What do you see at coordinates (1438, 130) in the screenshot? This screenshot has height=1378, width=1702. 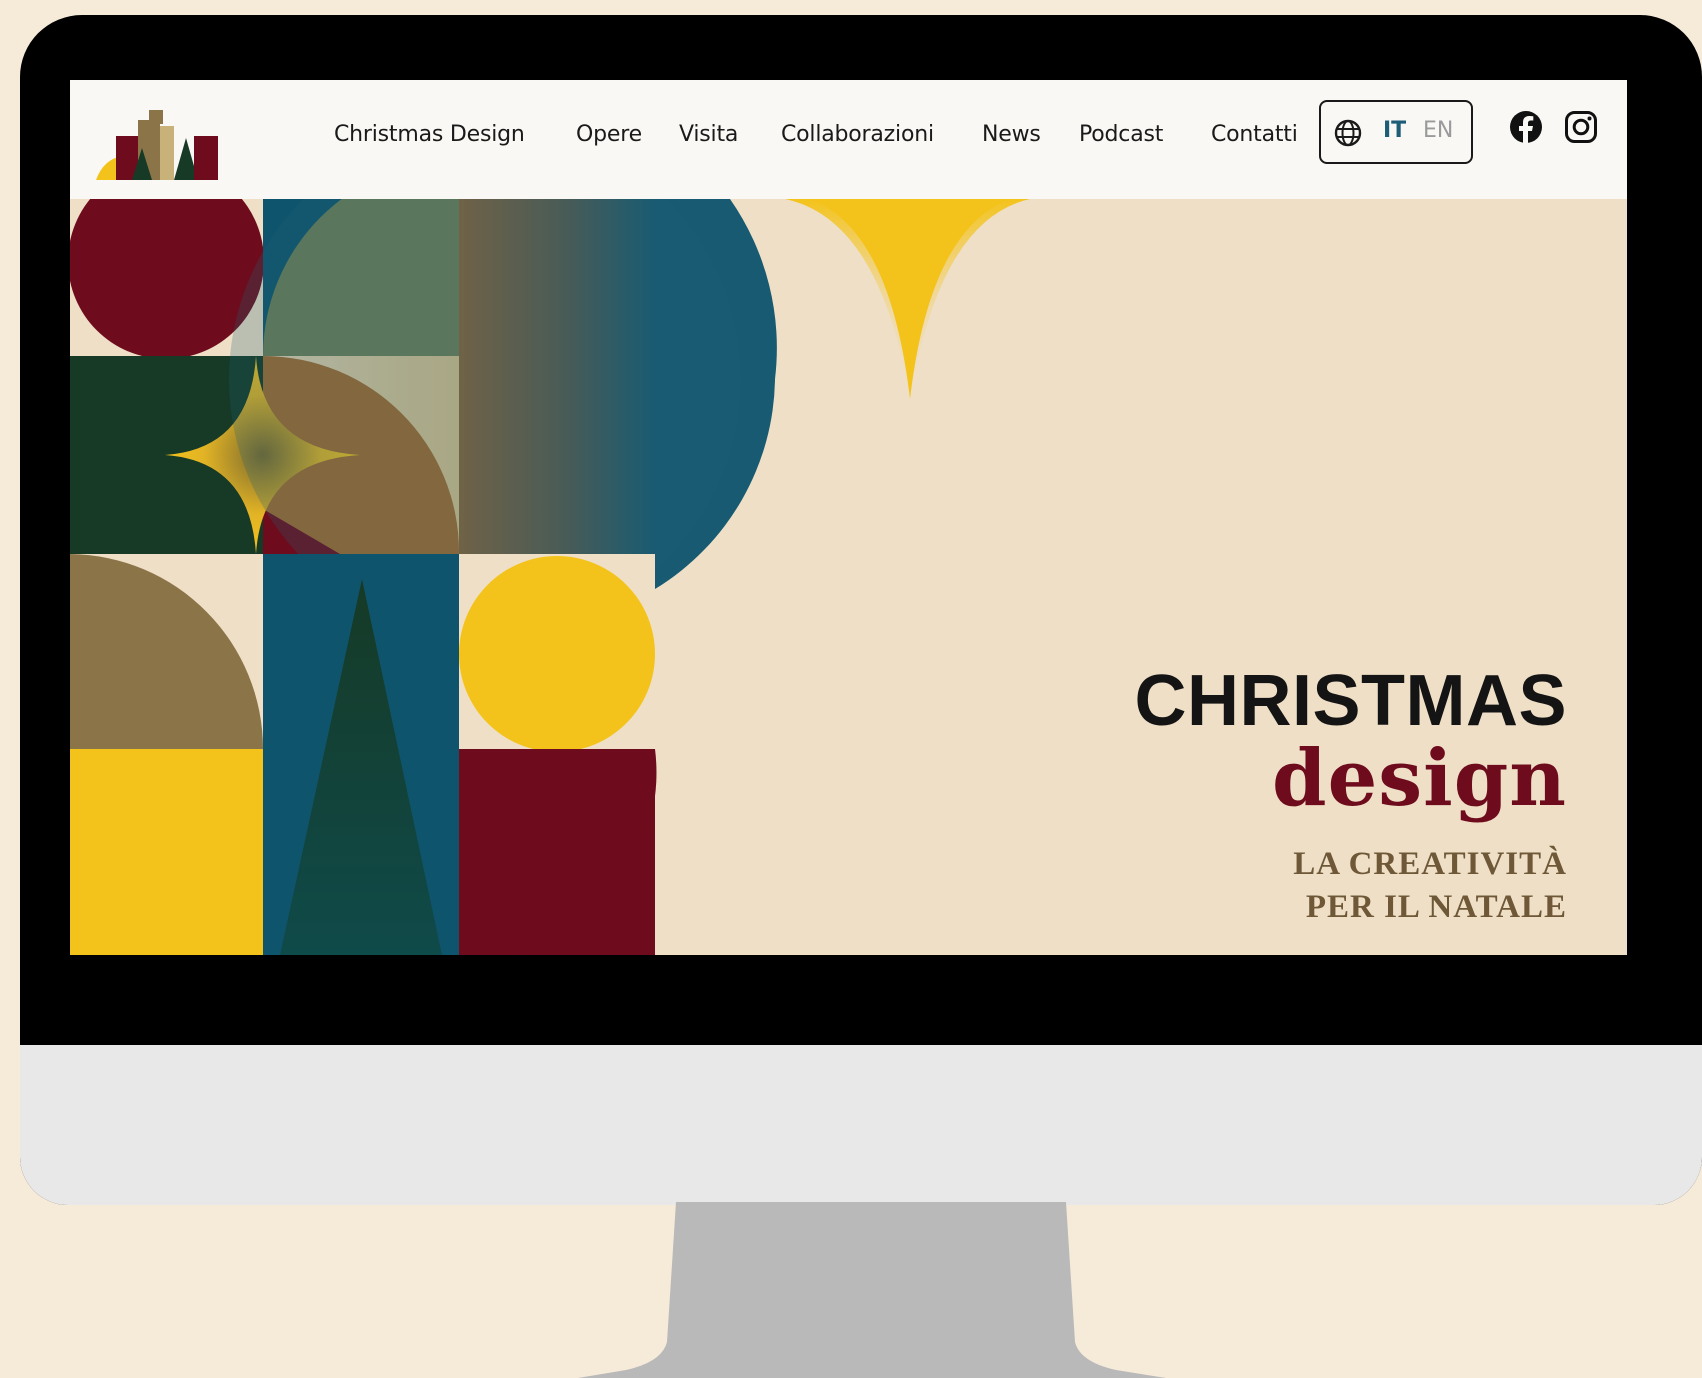 I see `language-en-option: EN` at bounding box center [1438, 130].